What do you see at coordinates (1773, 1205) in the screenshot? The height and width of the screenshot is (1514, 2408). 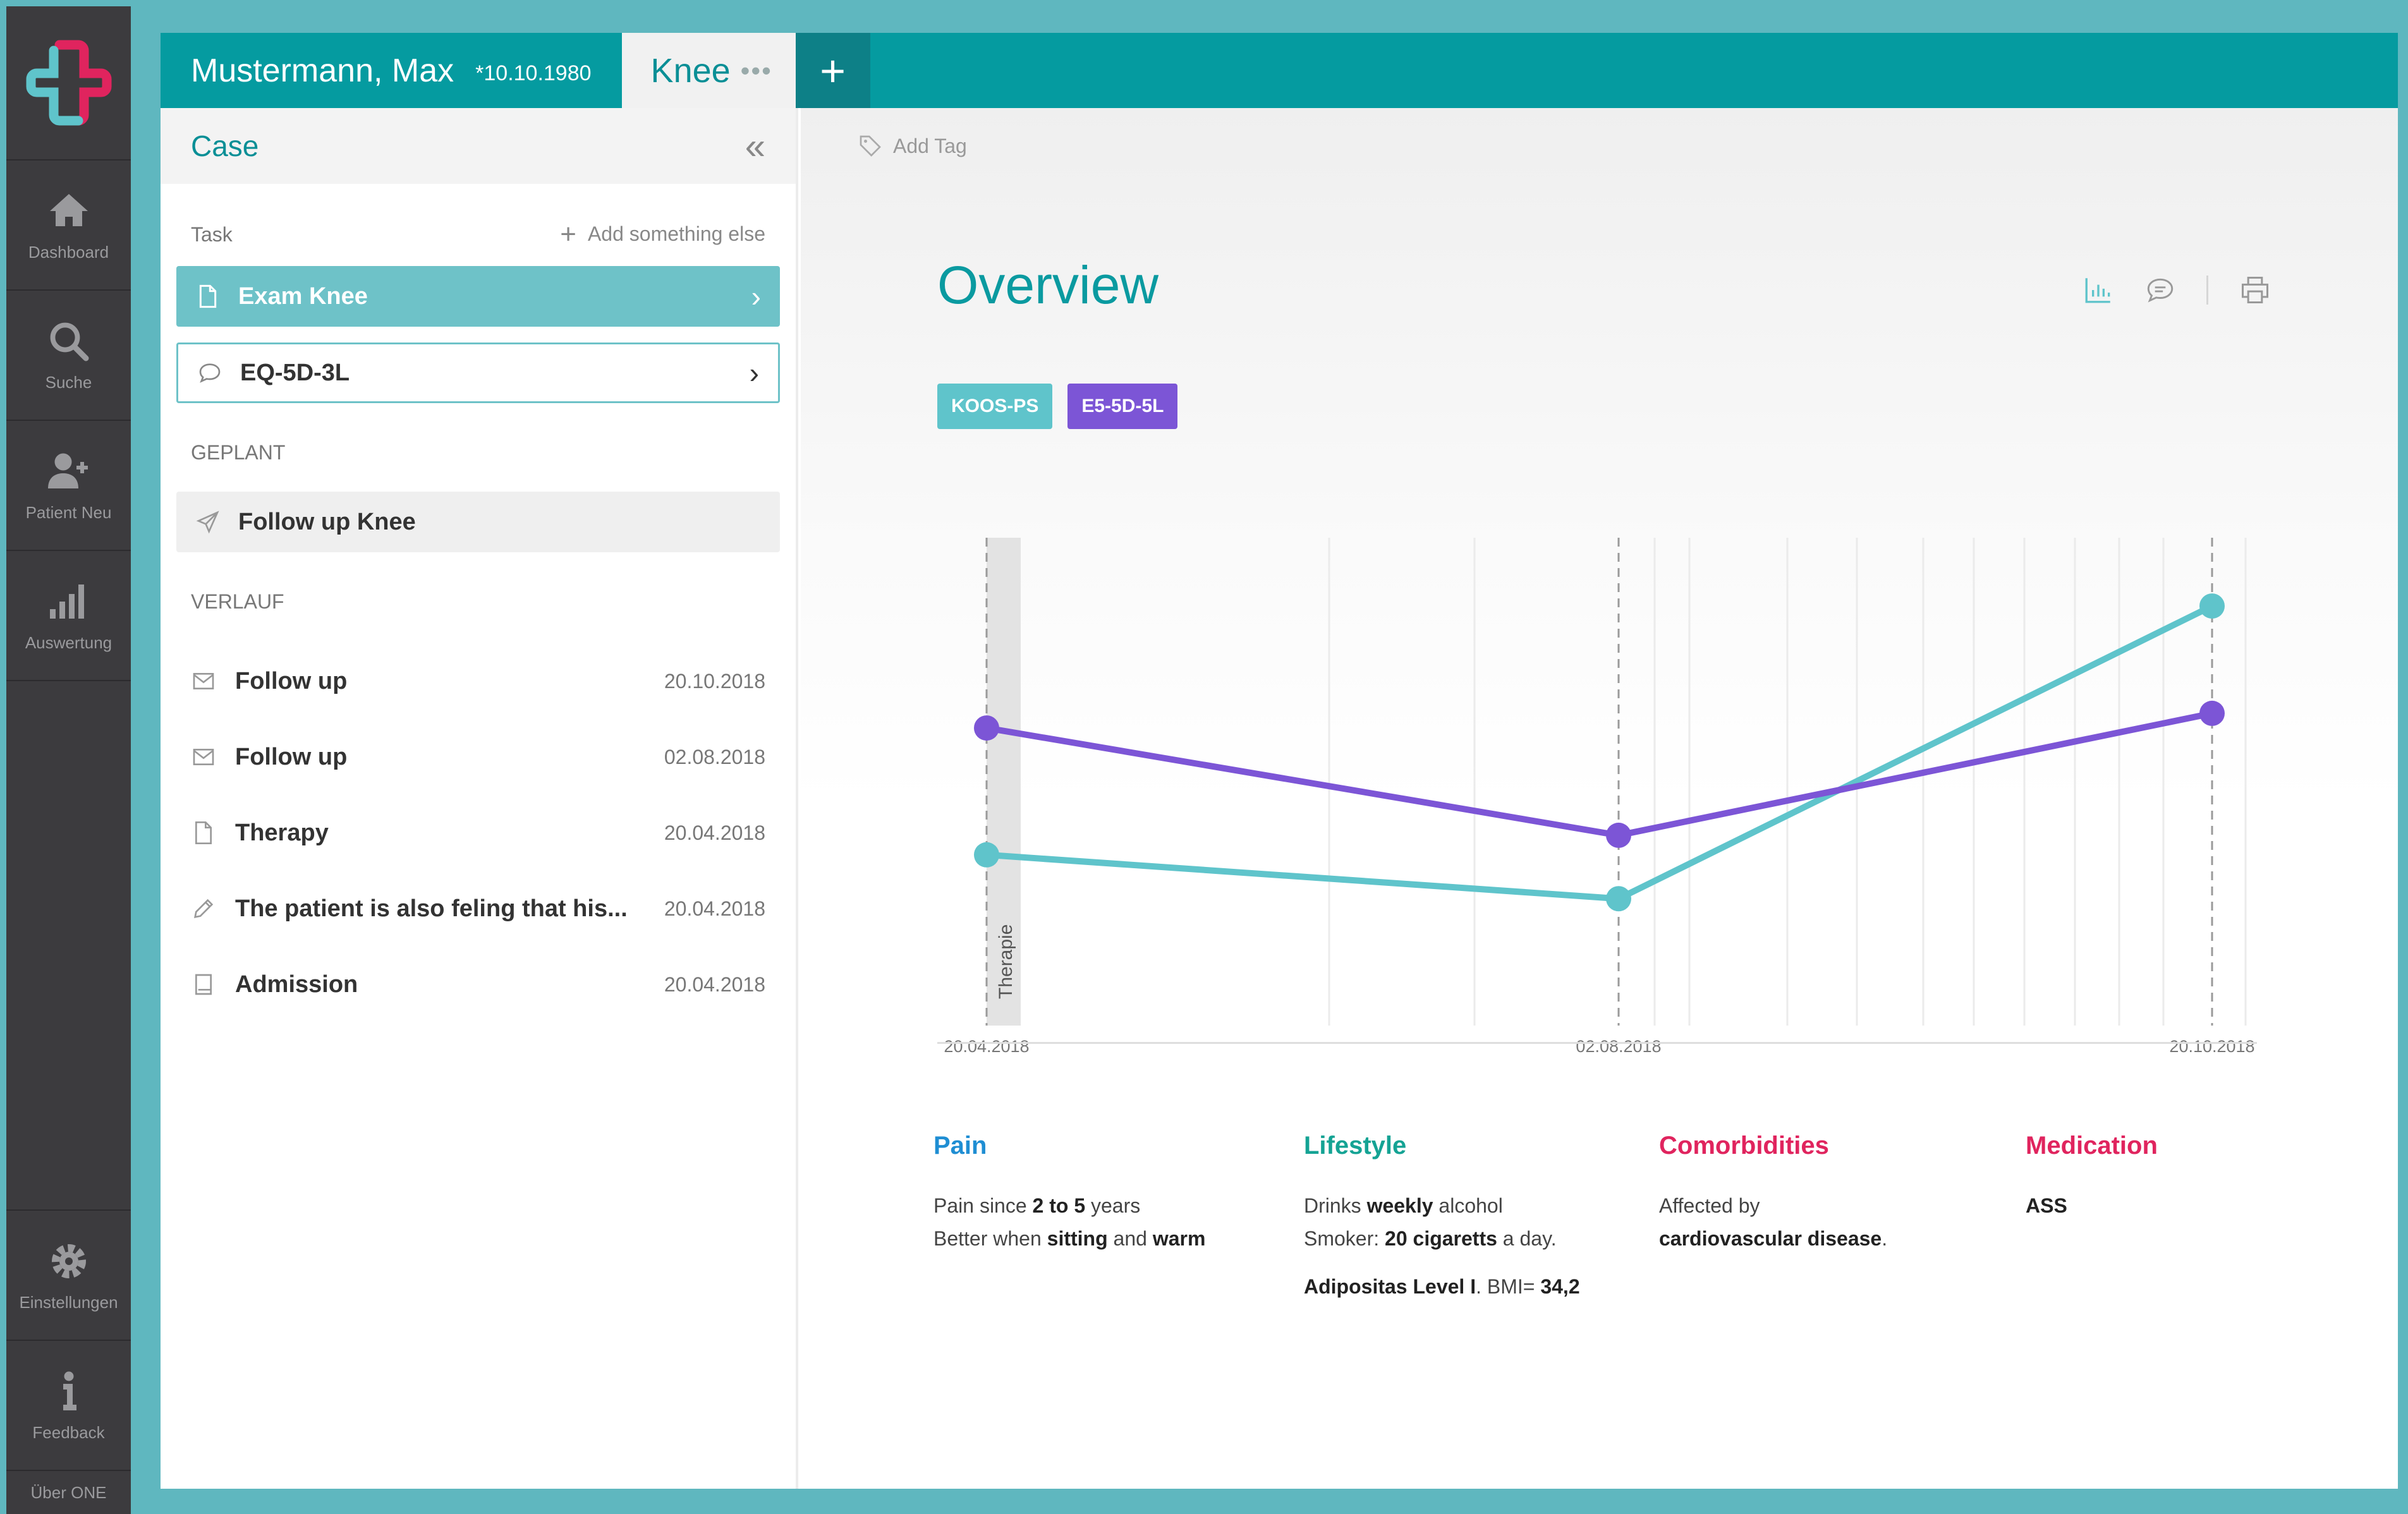 I see `info-line: Affected by` at bounding box center [1773, 1205].